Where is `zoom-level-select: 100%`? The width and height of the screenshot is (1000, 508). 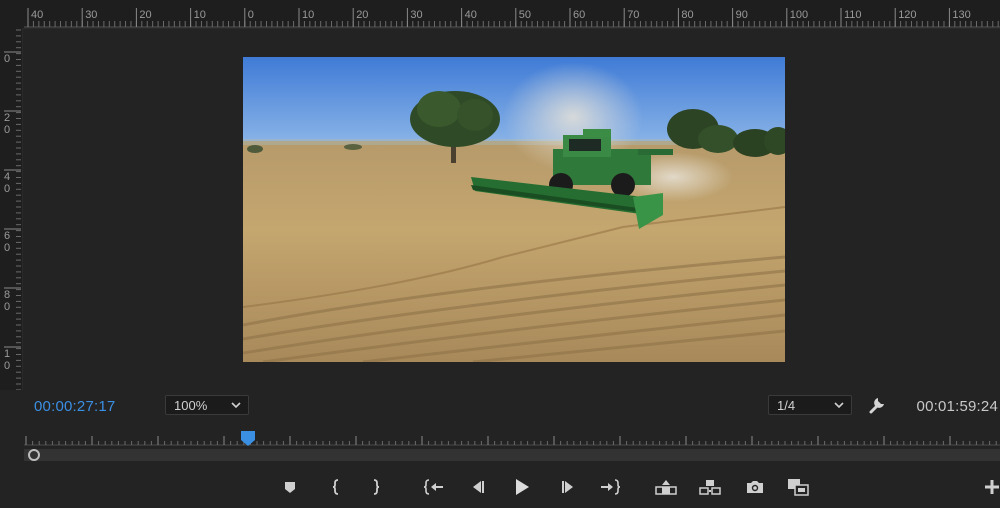 zoom-level-select: 100% is located at coordinates (207, 405).